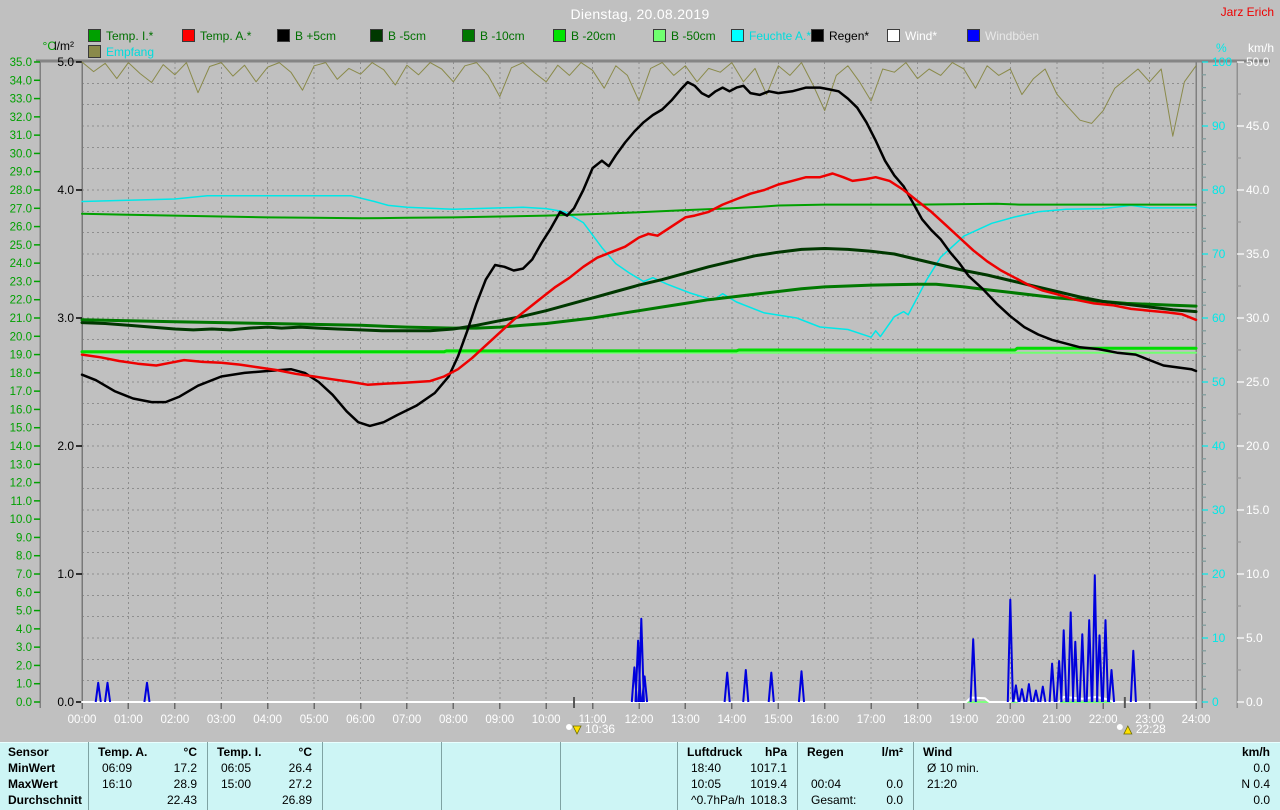 The width and height of the screenshot is (1280, 810). Describe the element at coordinates (21, 100) in the screenshot. I see `svg-text: 33.0` at that location.